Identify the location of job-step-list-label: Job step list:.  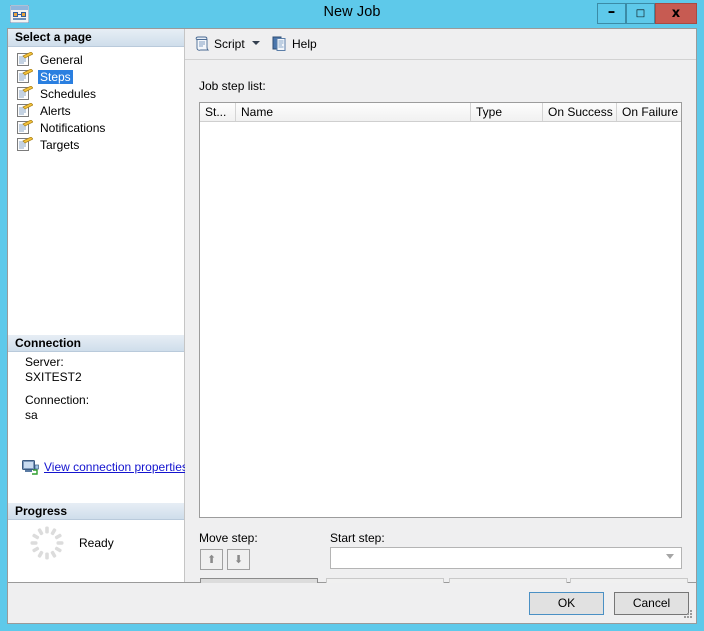
(232, 86).